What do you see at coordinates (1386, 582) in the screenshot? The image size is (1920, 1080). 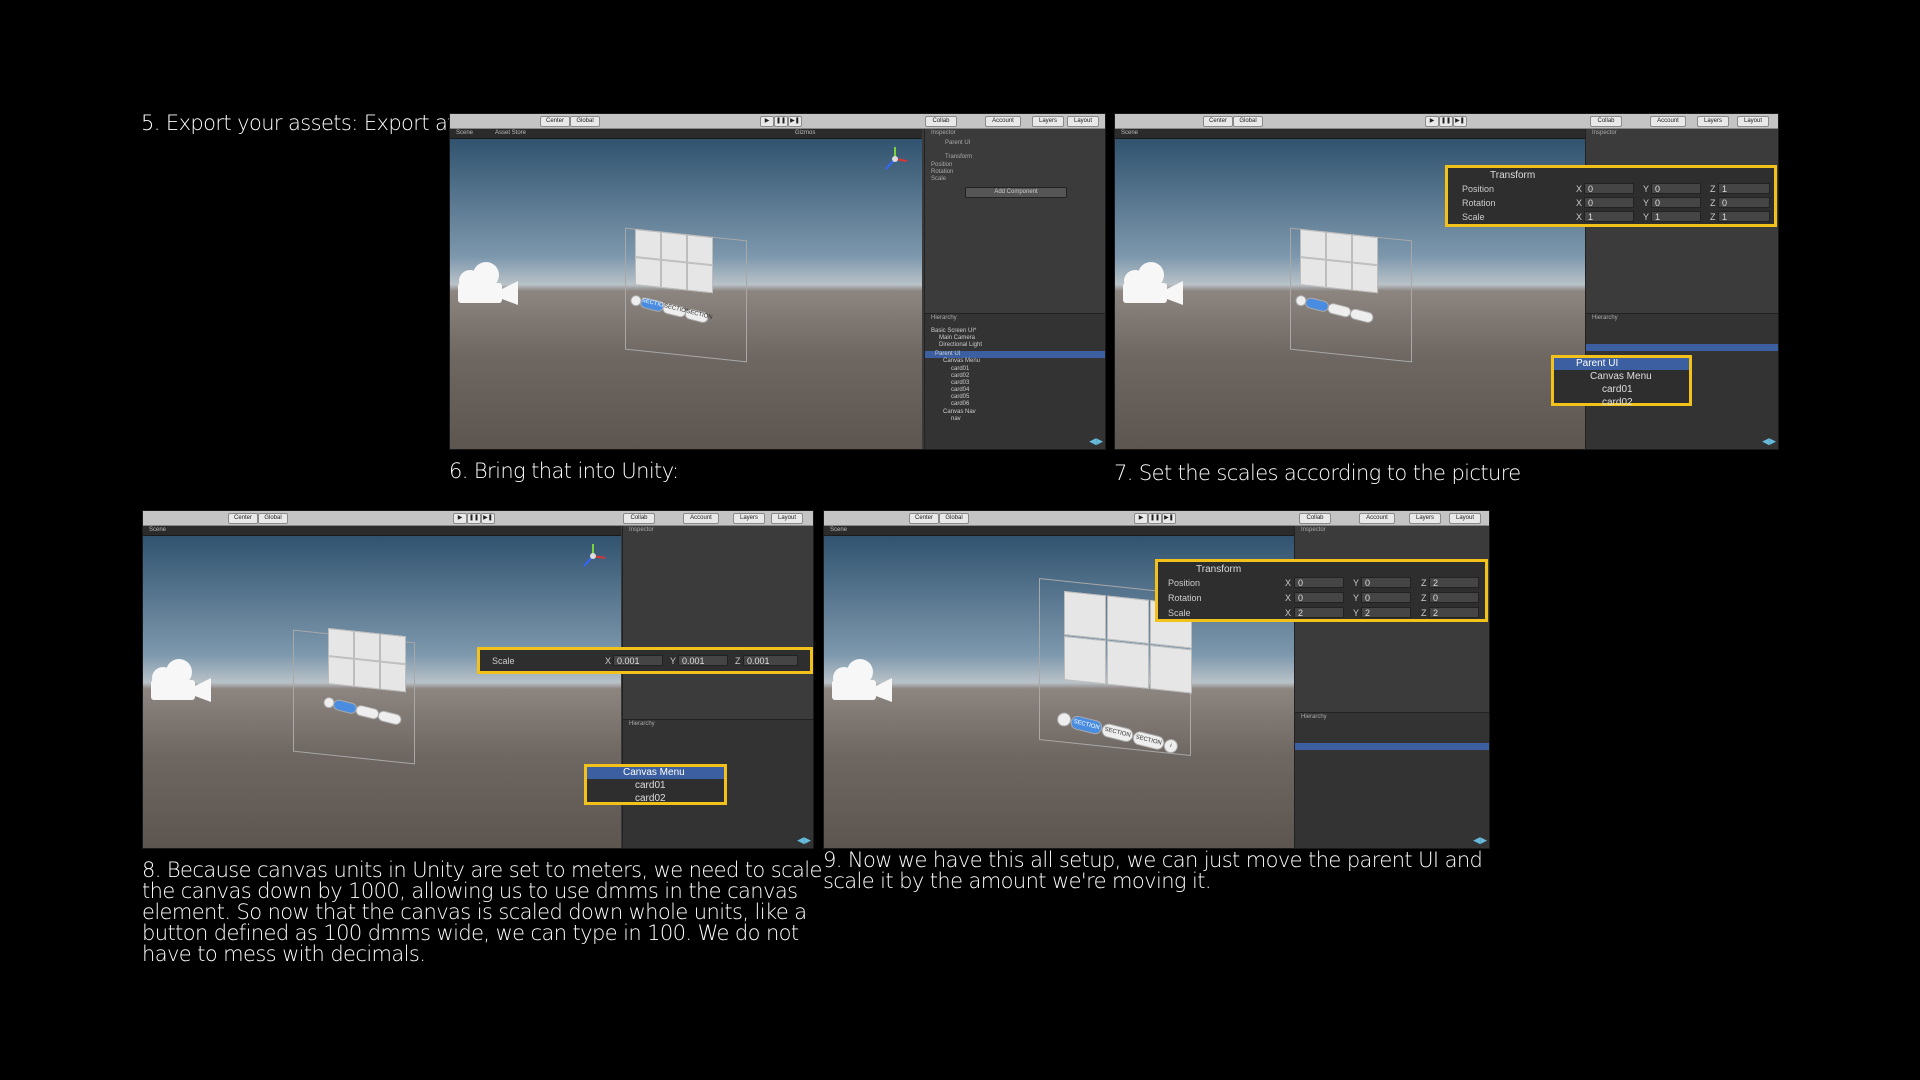 I see `position-y-field: 0` at bounding box center [1386, 582].